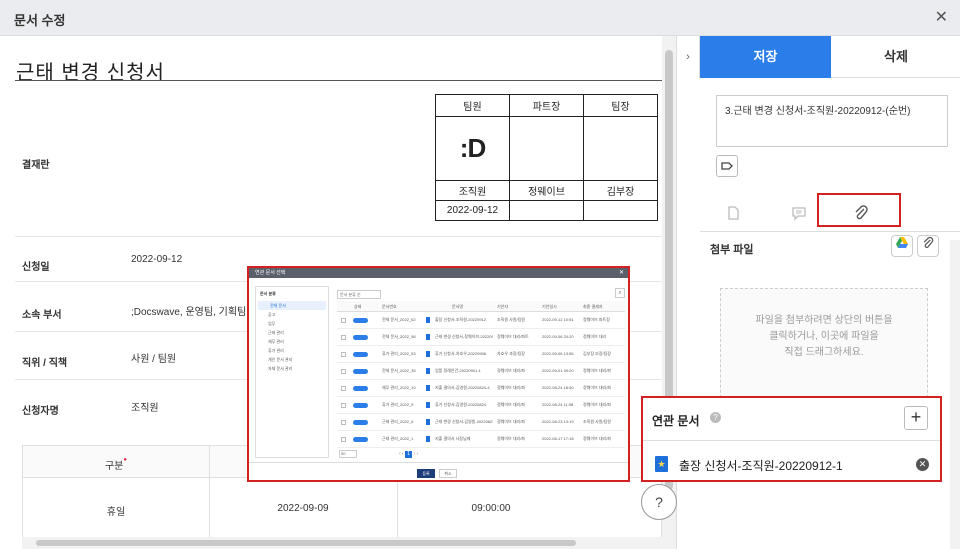 This screenshot has height=549, width=960. I want to click on tree-item: 전체 문서, so click(292, 305).